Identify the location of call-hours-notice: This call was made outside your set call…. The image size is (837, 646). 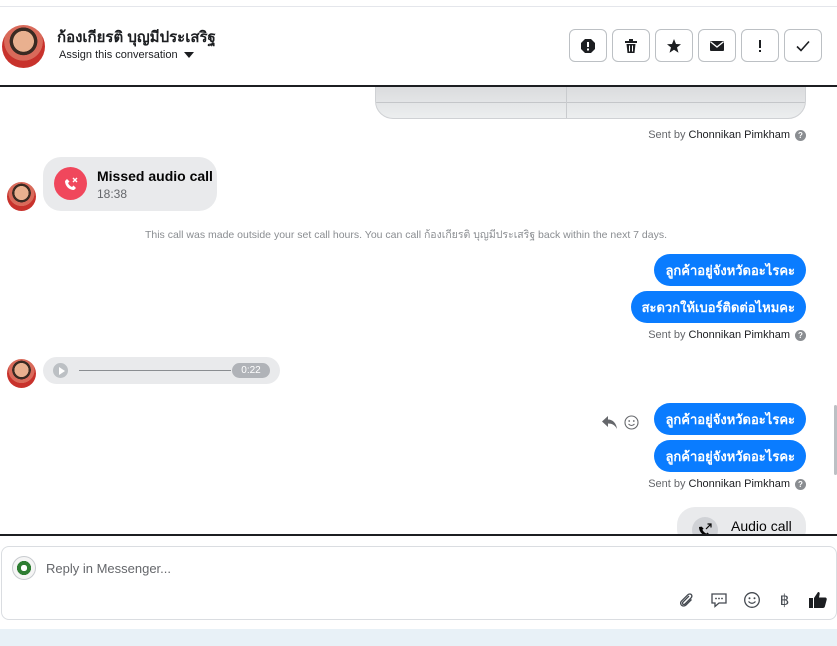
(406, 235).